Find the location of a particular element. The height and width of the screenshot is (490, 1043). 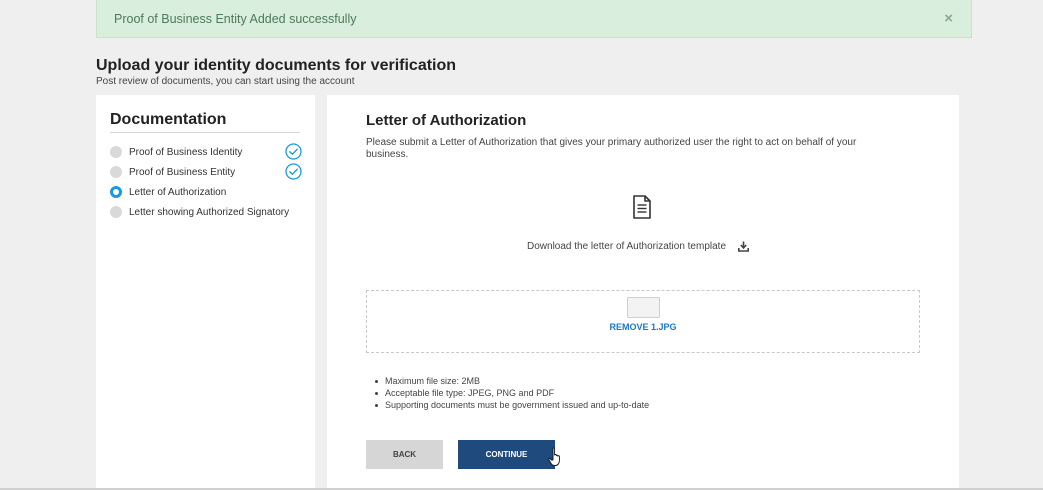

step-letter-of-authorization: Letter of Authorization is located at coordinates (205, 192).